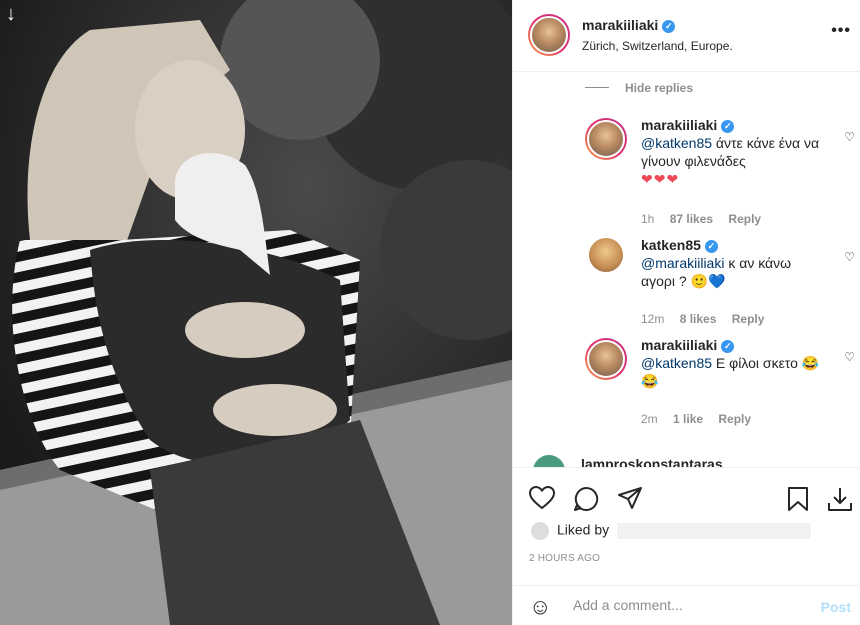  What do you see at coordinates (540, 531) in the screenshot?
I see `liker-avatar` at bounding box center [540, 531].